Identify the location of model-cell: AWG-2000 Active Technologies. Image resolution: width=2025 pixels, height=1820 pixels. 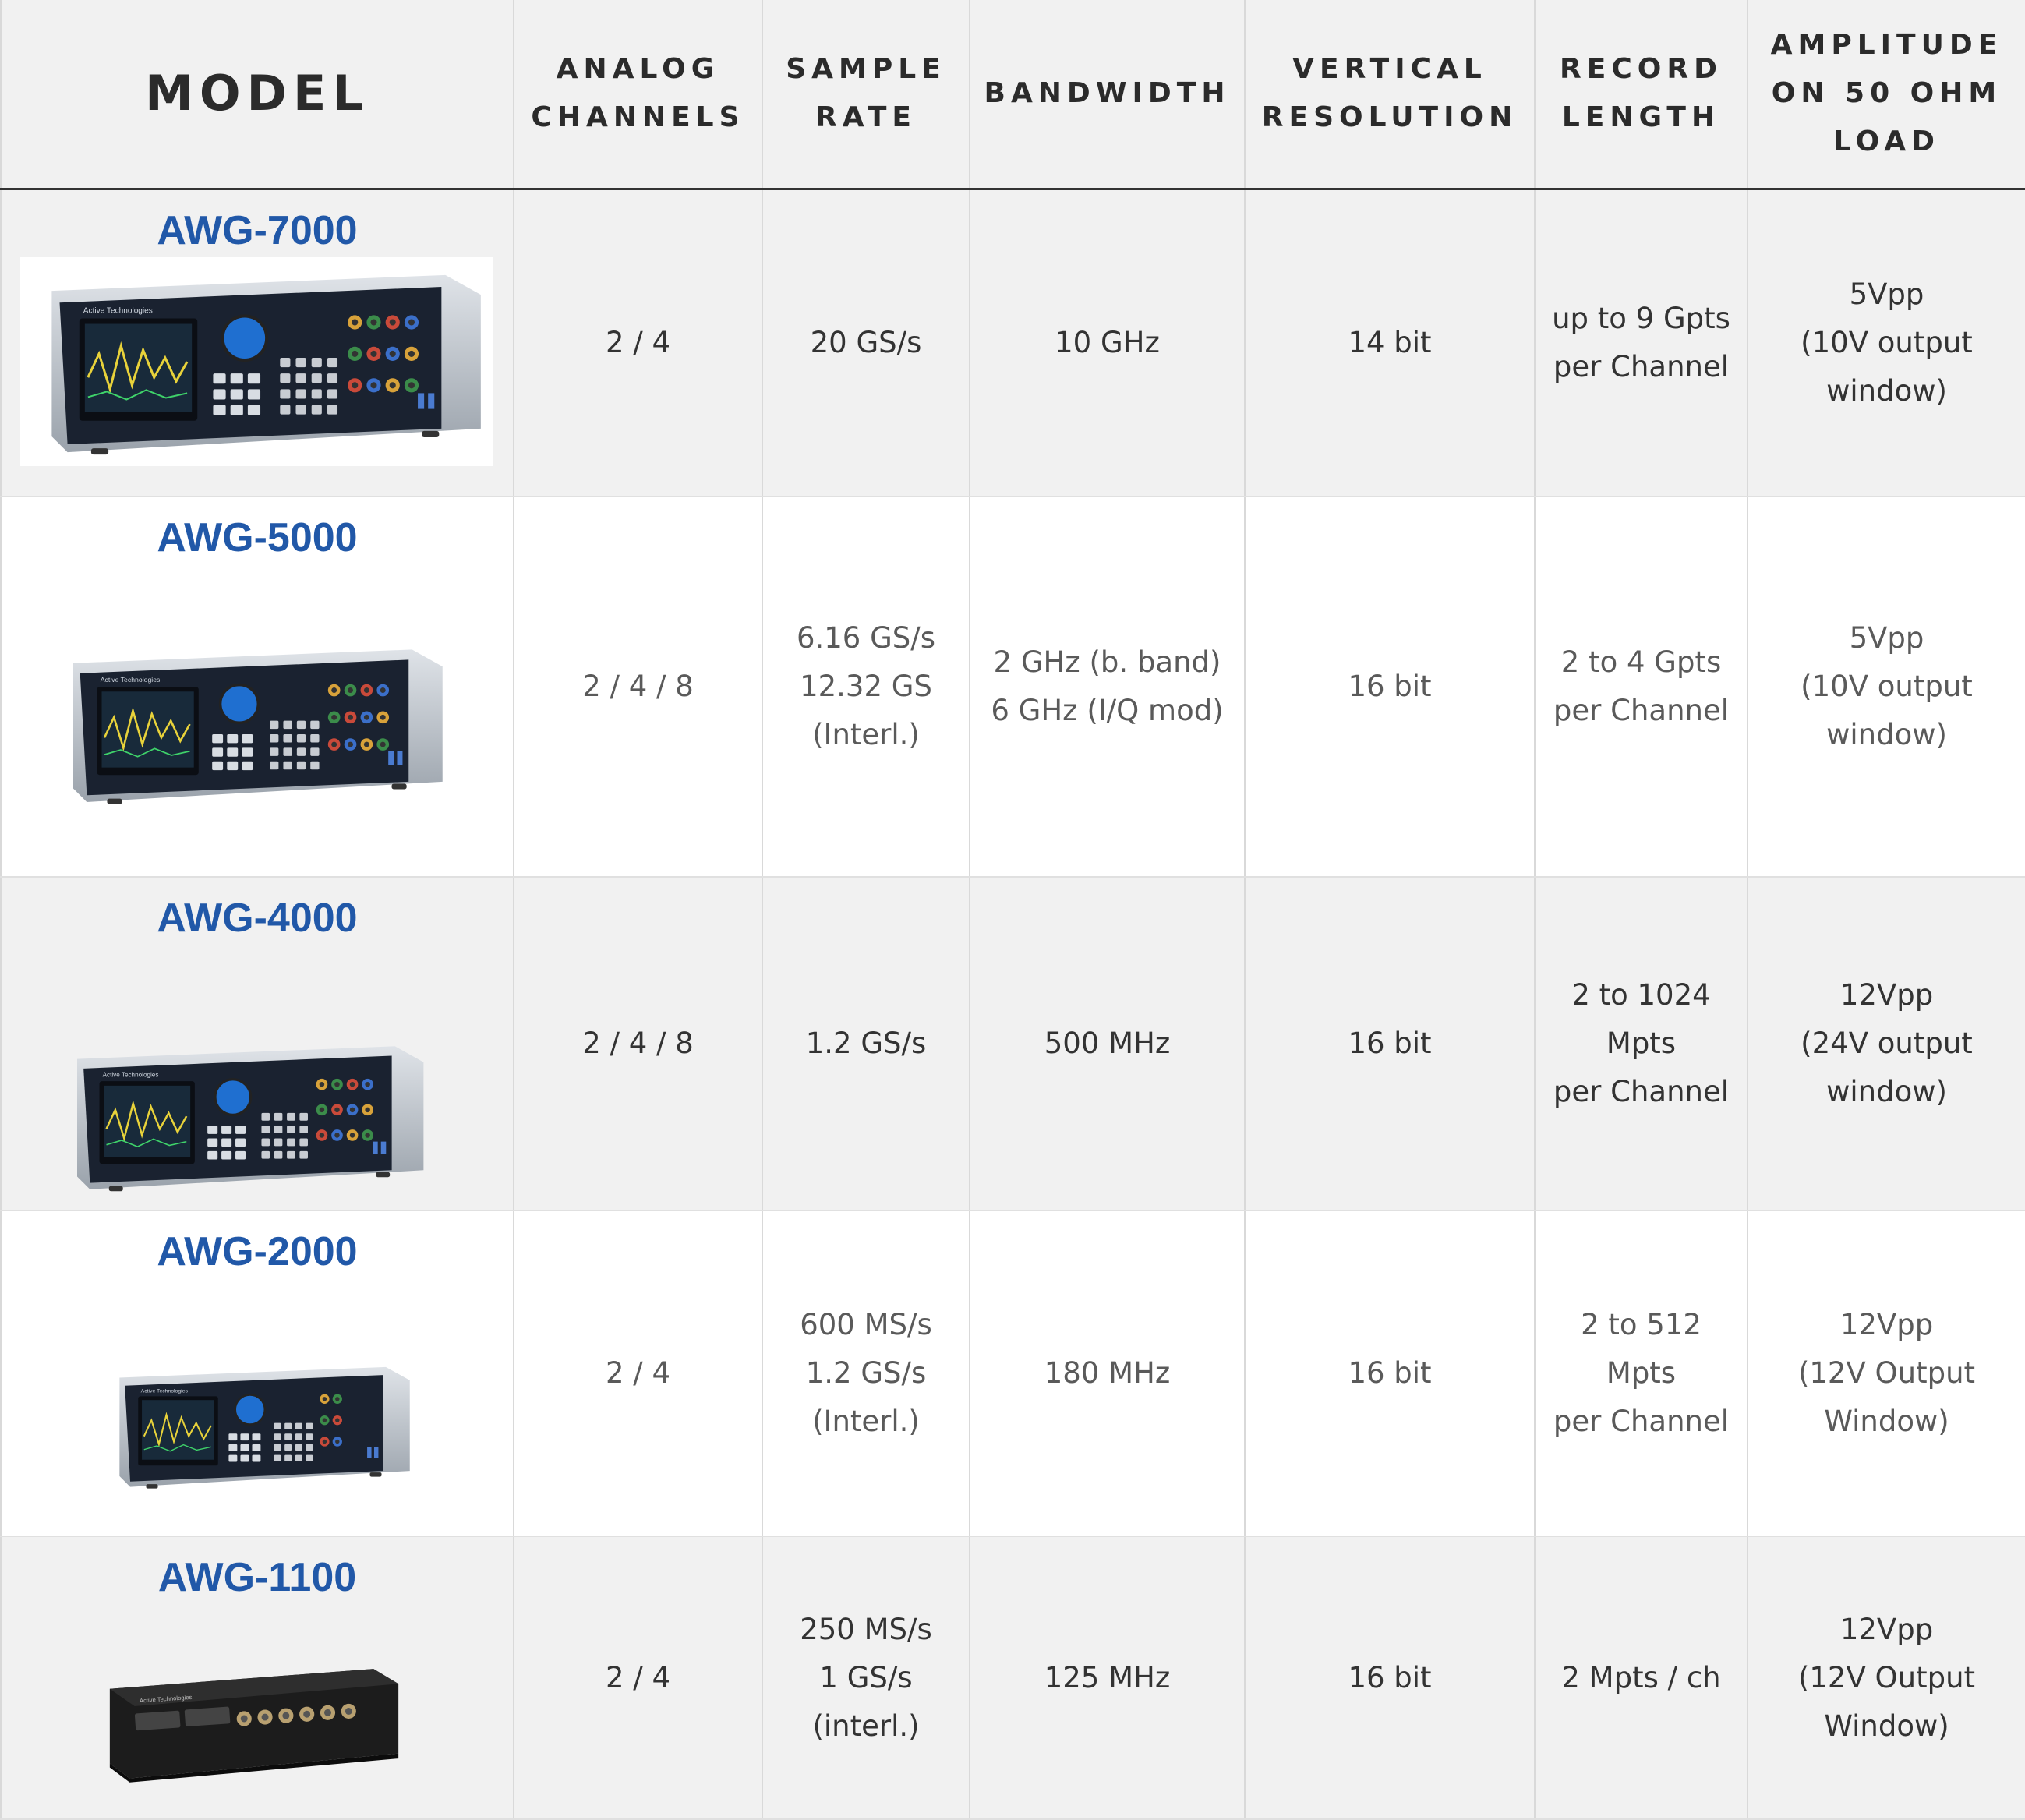
(257, 1374).